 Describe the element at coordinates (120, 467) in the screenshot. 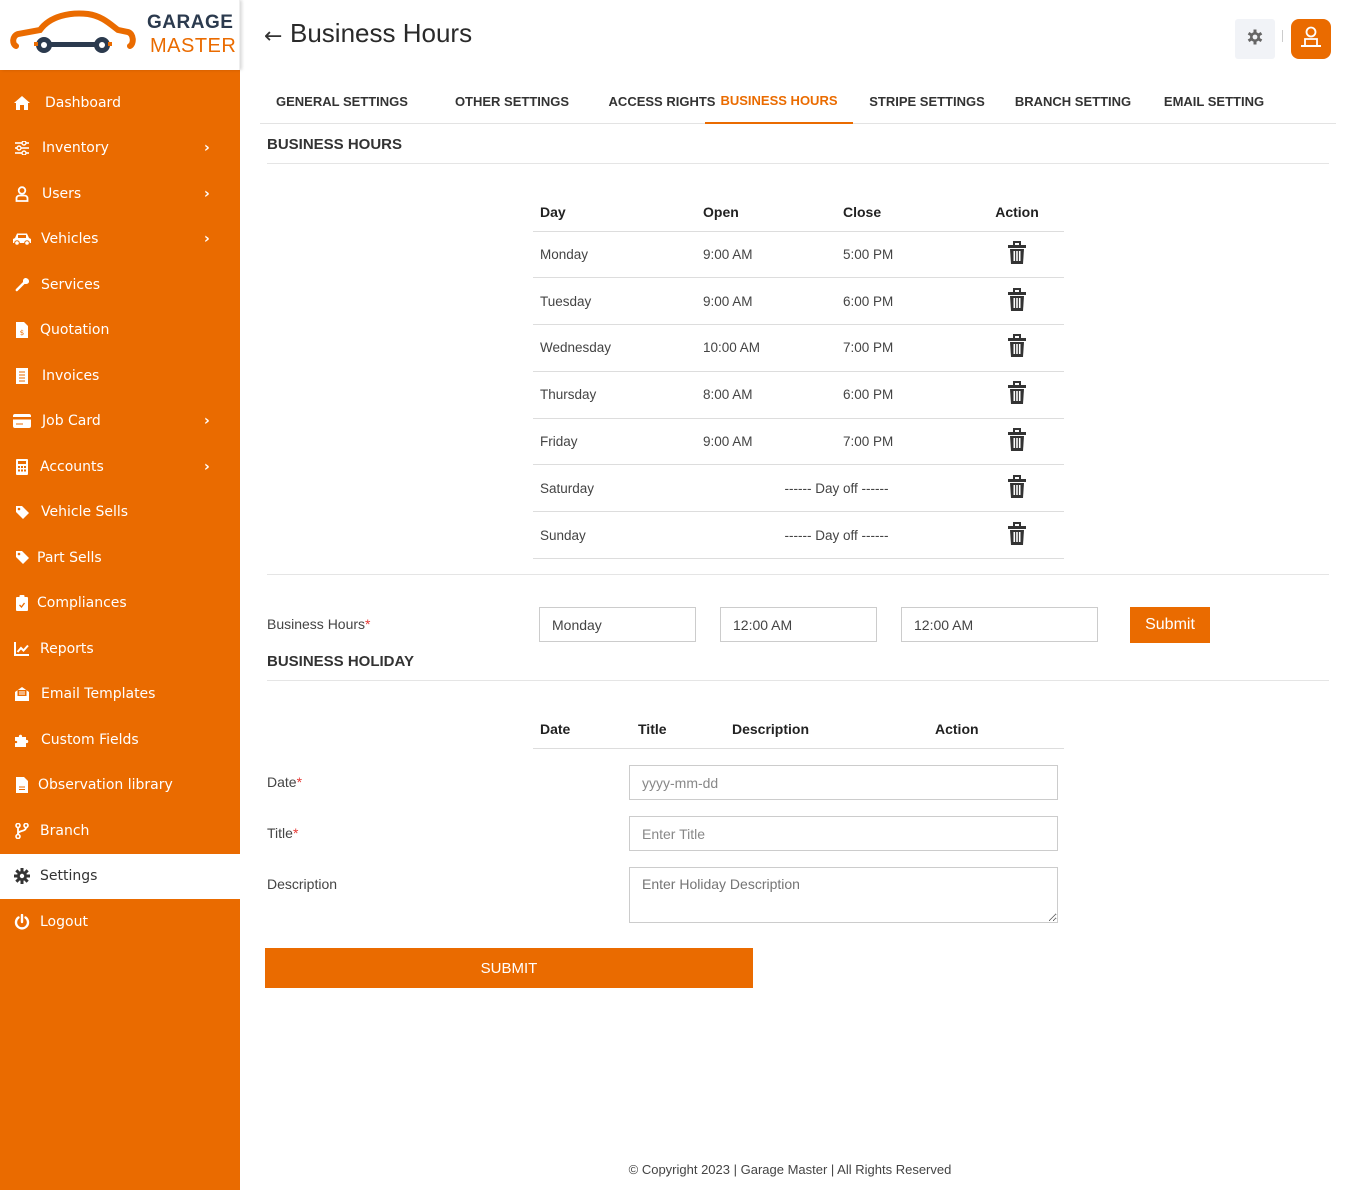

I see `sidebar-item-accounts: Accounts ›` at that location.